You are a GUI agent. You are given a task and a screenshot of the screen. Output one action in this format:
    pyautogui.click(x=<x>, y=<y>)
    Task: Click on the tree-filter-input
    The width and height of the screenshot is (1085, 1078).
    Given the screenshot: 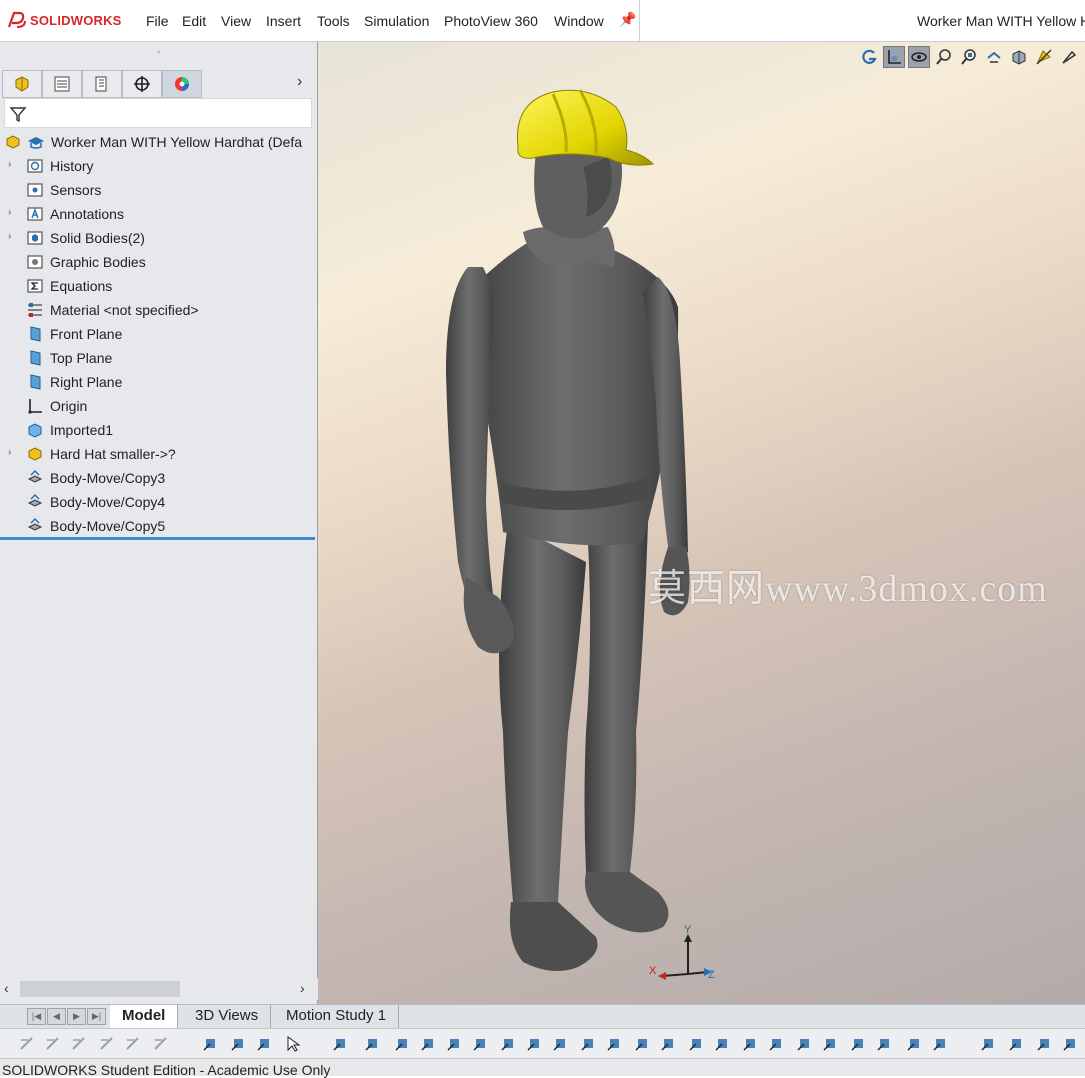 What is the action you would take?
    pyautogui.click(x=158, y=113)
    